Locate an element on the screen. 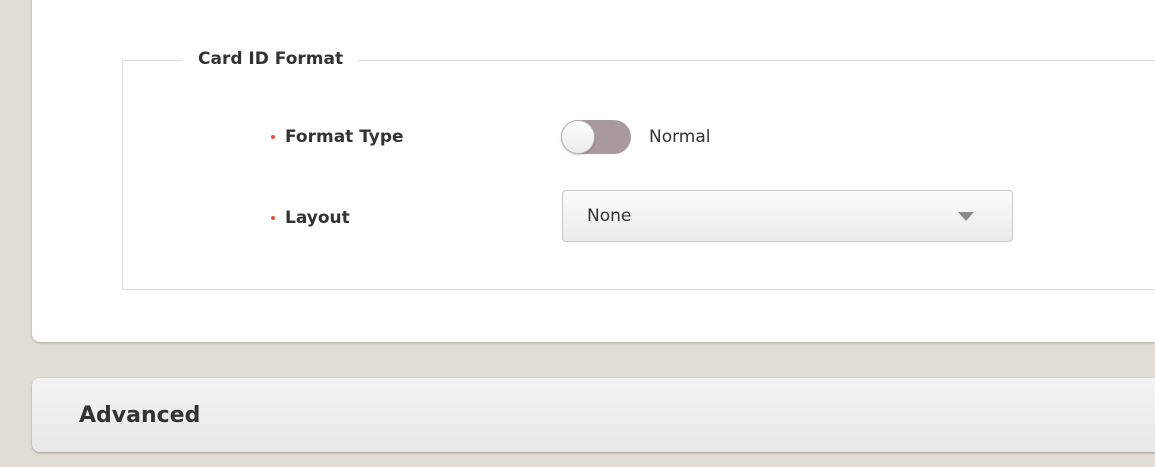  layout-label: Layout is located at coordinates (317, 218).